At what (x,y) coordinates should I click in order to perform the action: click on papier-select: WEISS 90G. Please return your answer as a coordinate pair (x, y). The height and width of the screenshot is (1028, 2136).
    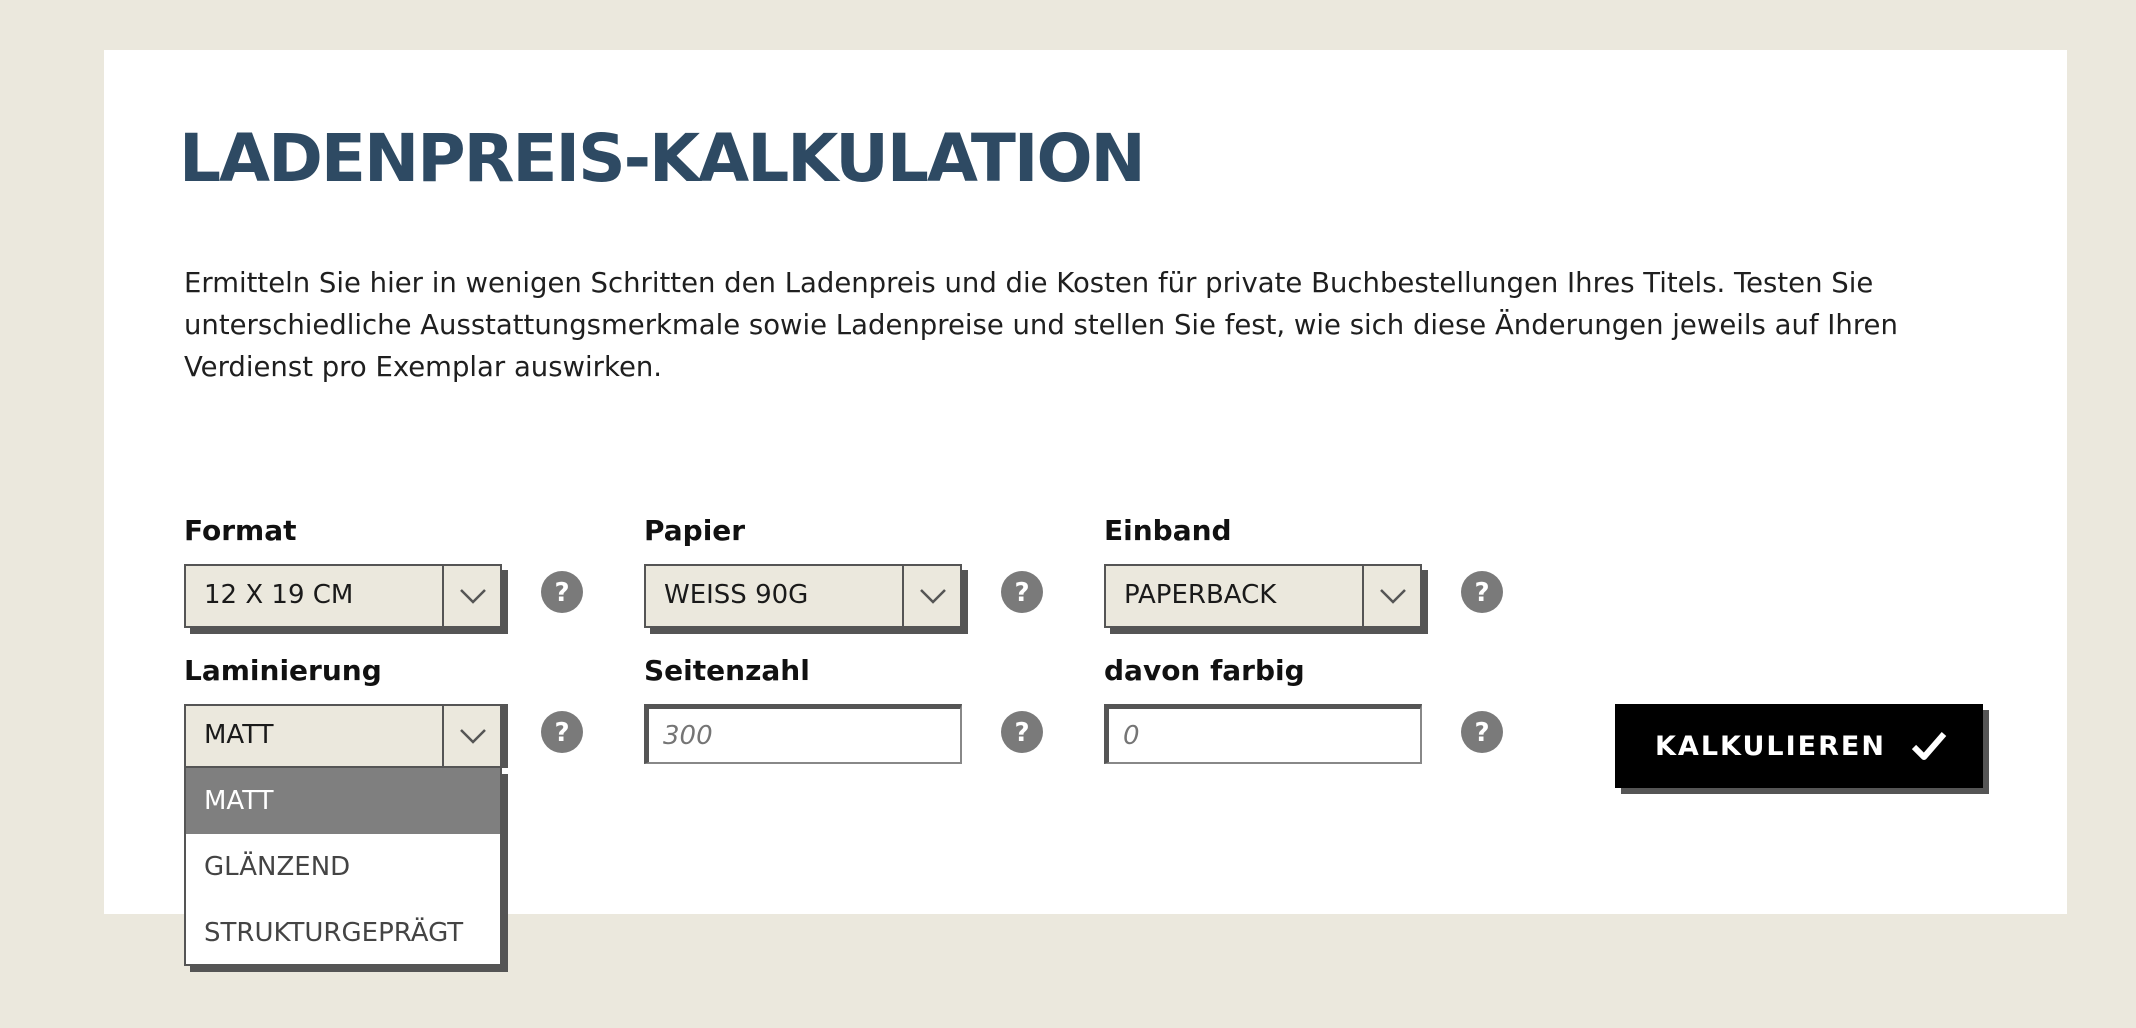
    Looking at the image, I should click on (803, 596).